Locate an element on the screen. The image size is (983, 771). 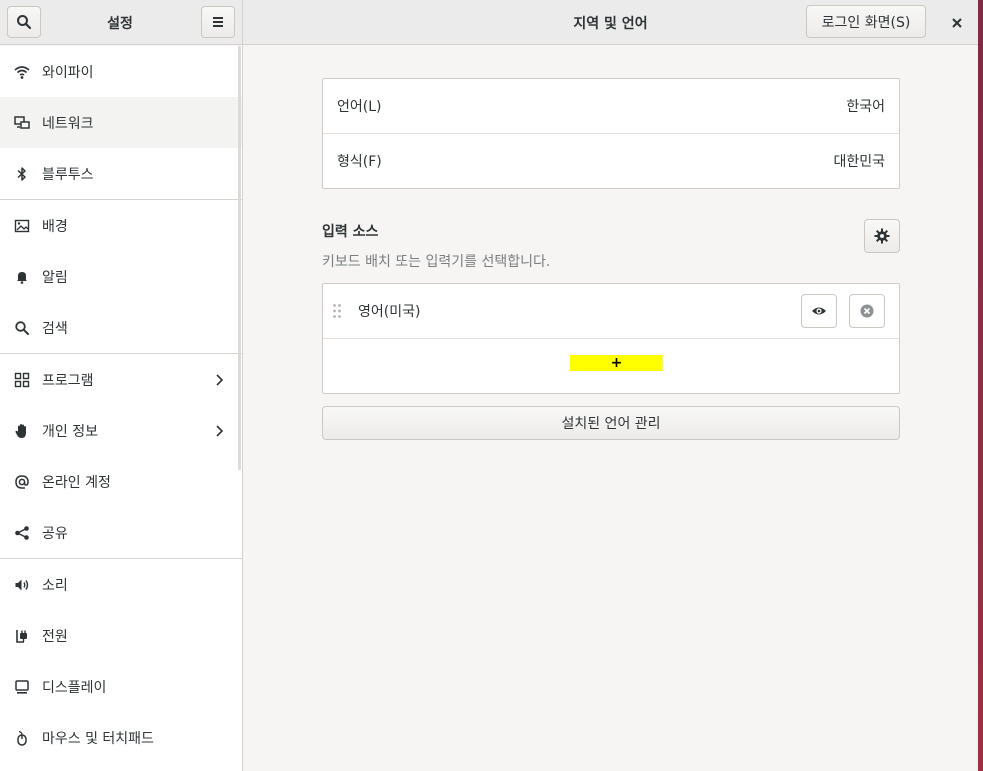
display-icon is located at coordinates (22, 687).